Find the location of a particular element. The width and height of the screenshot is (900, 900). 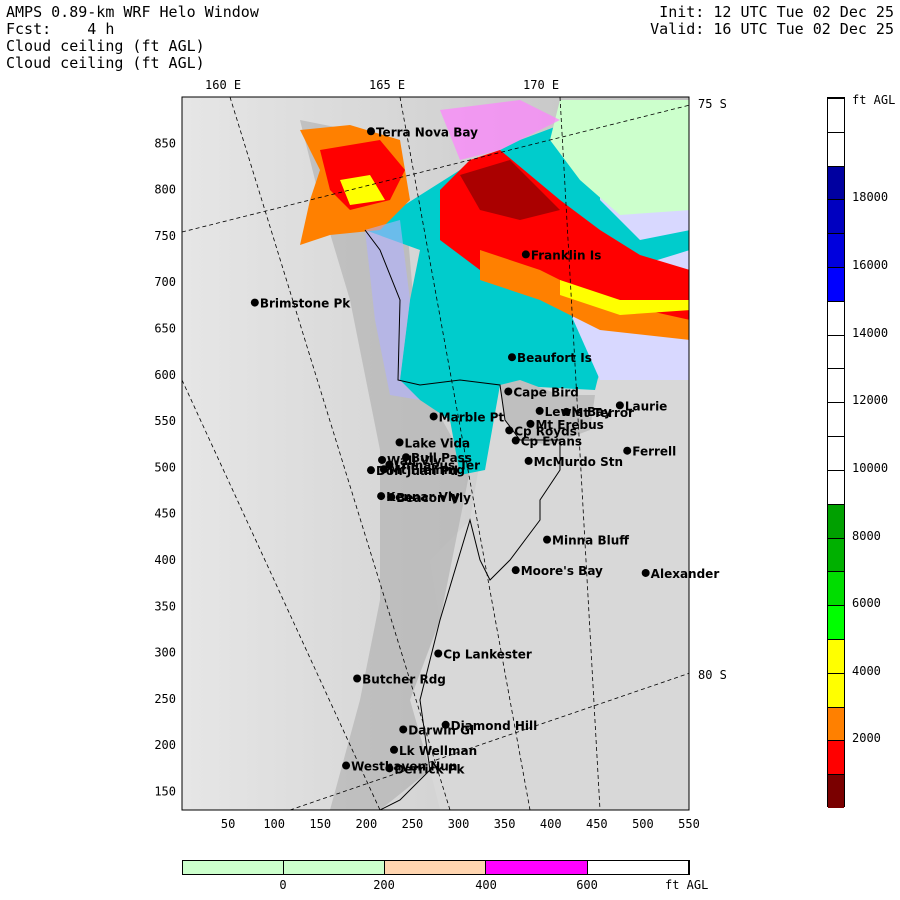

y-tick-label: 400 is located at coordinates (165, 560).